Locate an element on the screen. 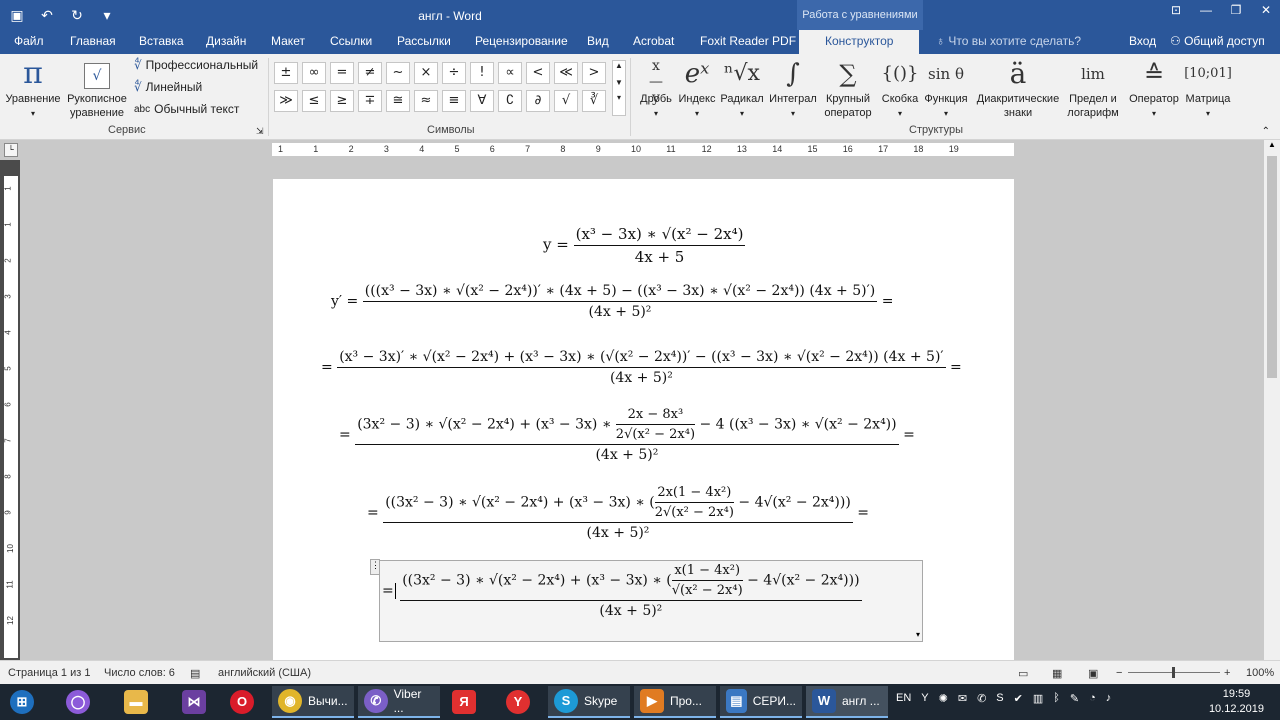 The image size is (1280, 720). matrix-button: [10;01] Матрица ▾ is located at coordinates (1208, 88).